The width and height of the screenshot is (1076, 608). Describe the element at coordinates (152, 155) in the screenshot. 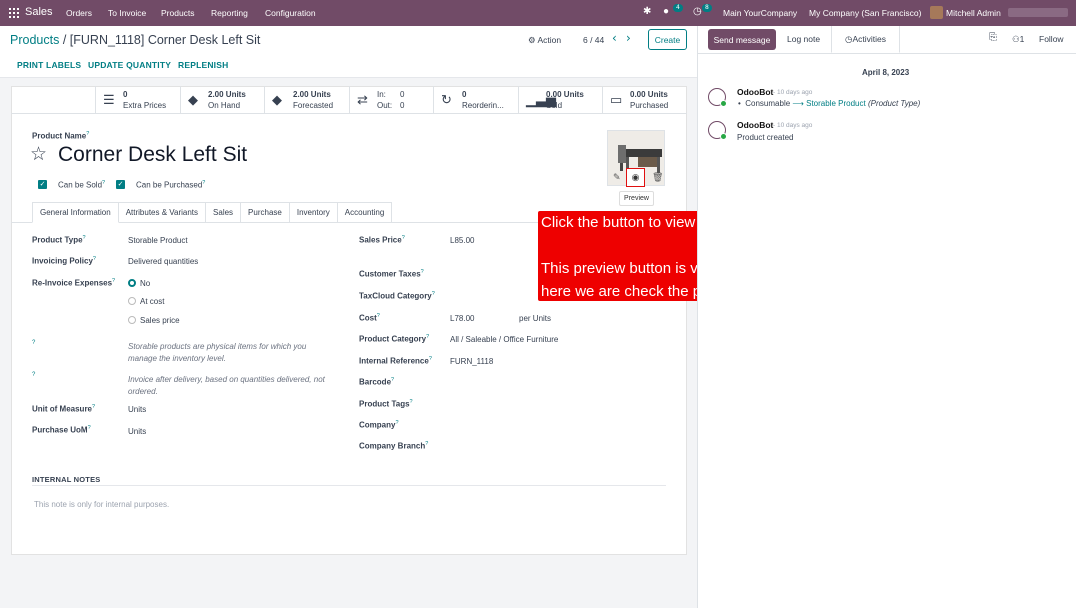

I see `product-name-input: Corner Desk Left Sit` at that location.